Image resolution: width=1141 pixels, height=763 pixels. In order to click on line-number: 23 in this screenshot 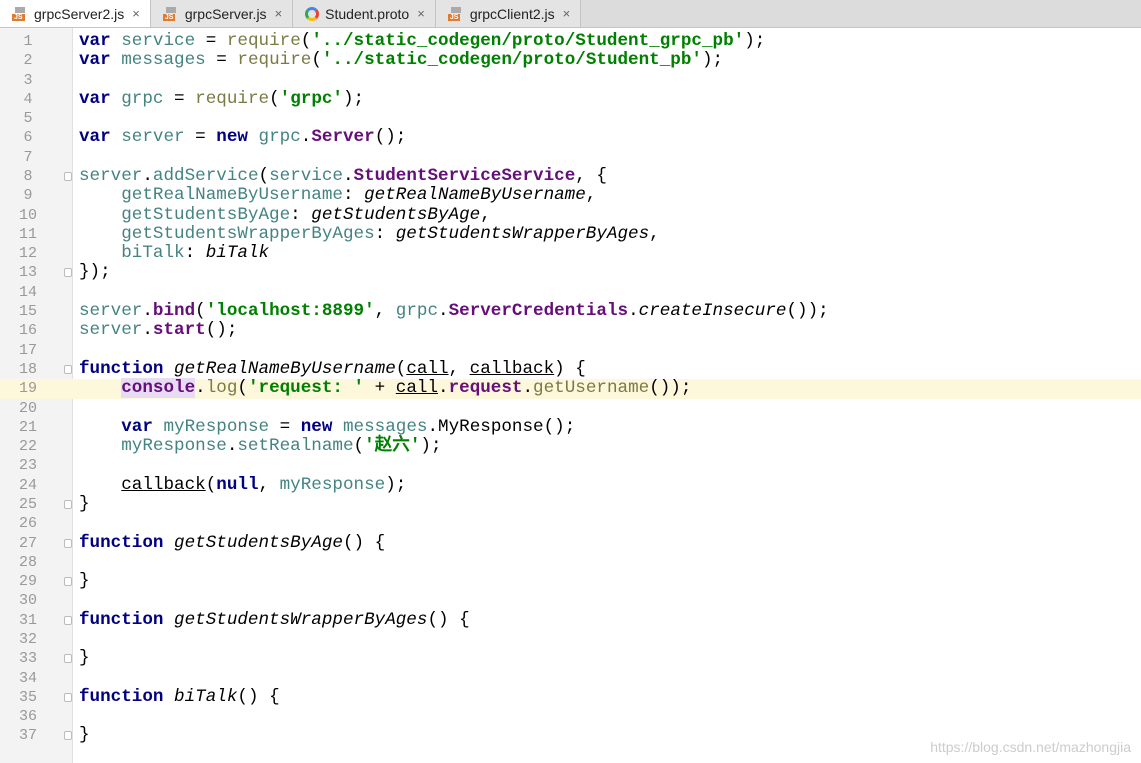, I will do `click(27, 466)`.